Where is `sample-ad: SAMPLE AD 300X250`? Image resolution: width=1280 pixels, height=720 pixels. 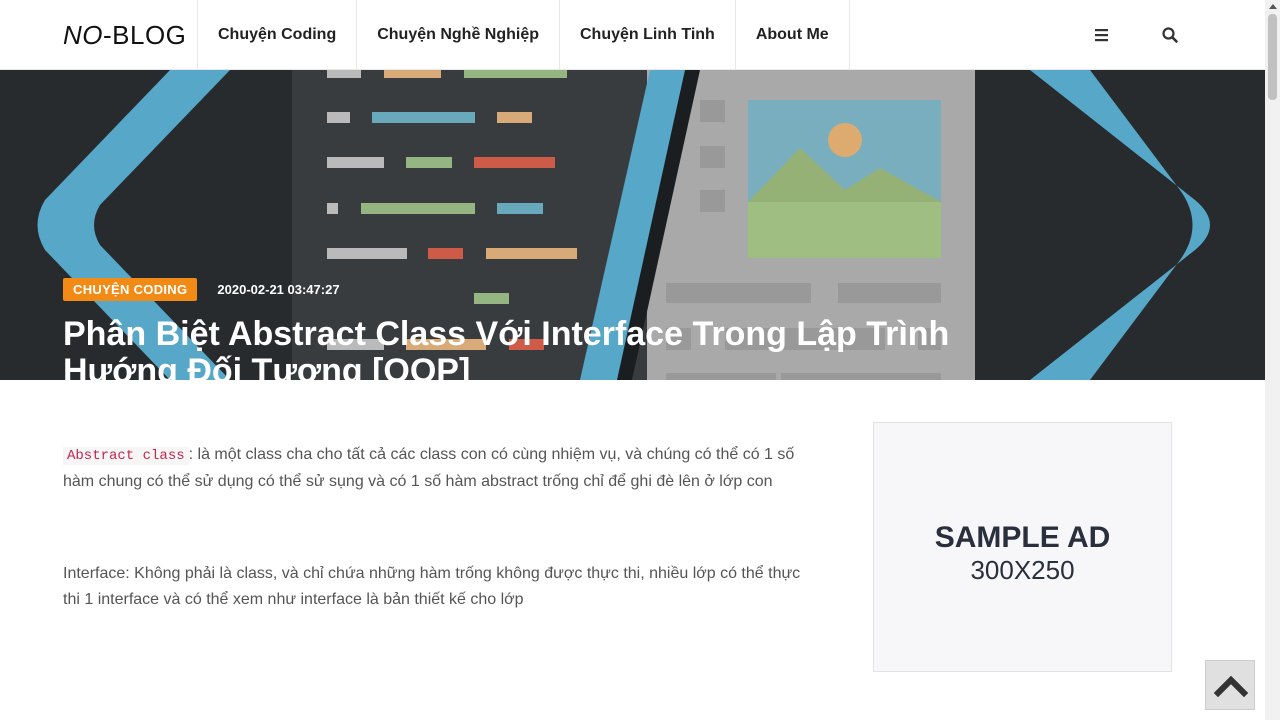
sample-ad: SAMPLE AD 300X250 is located at coordinates (1022, 547).